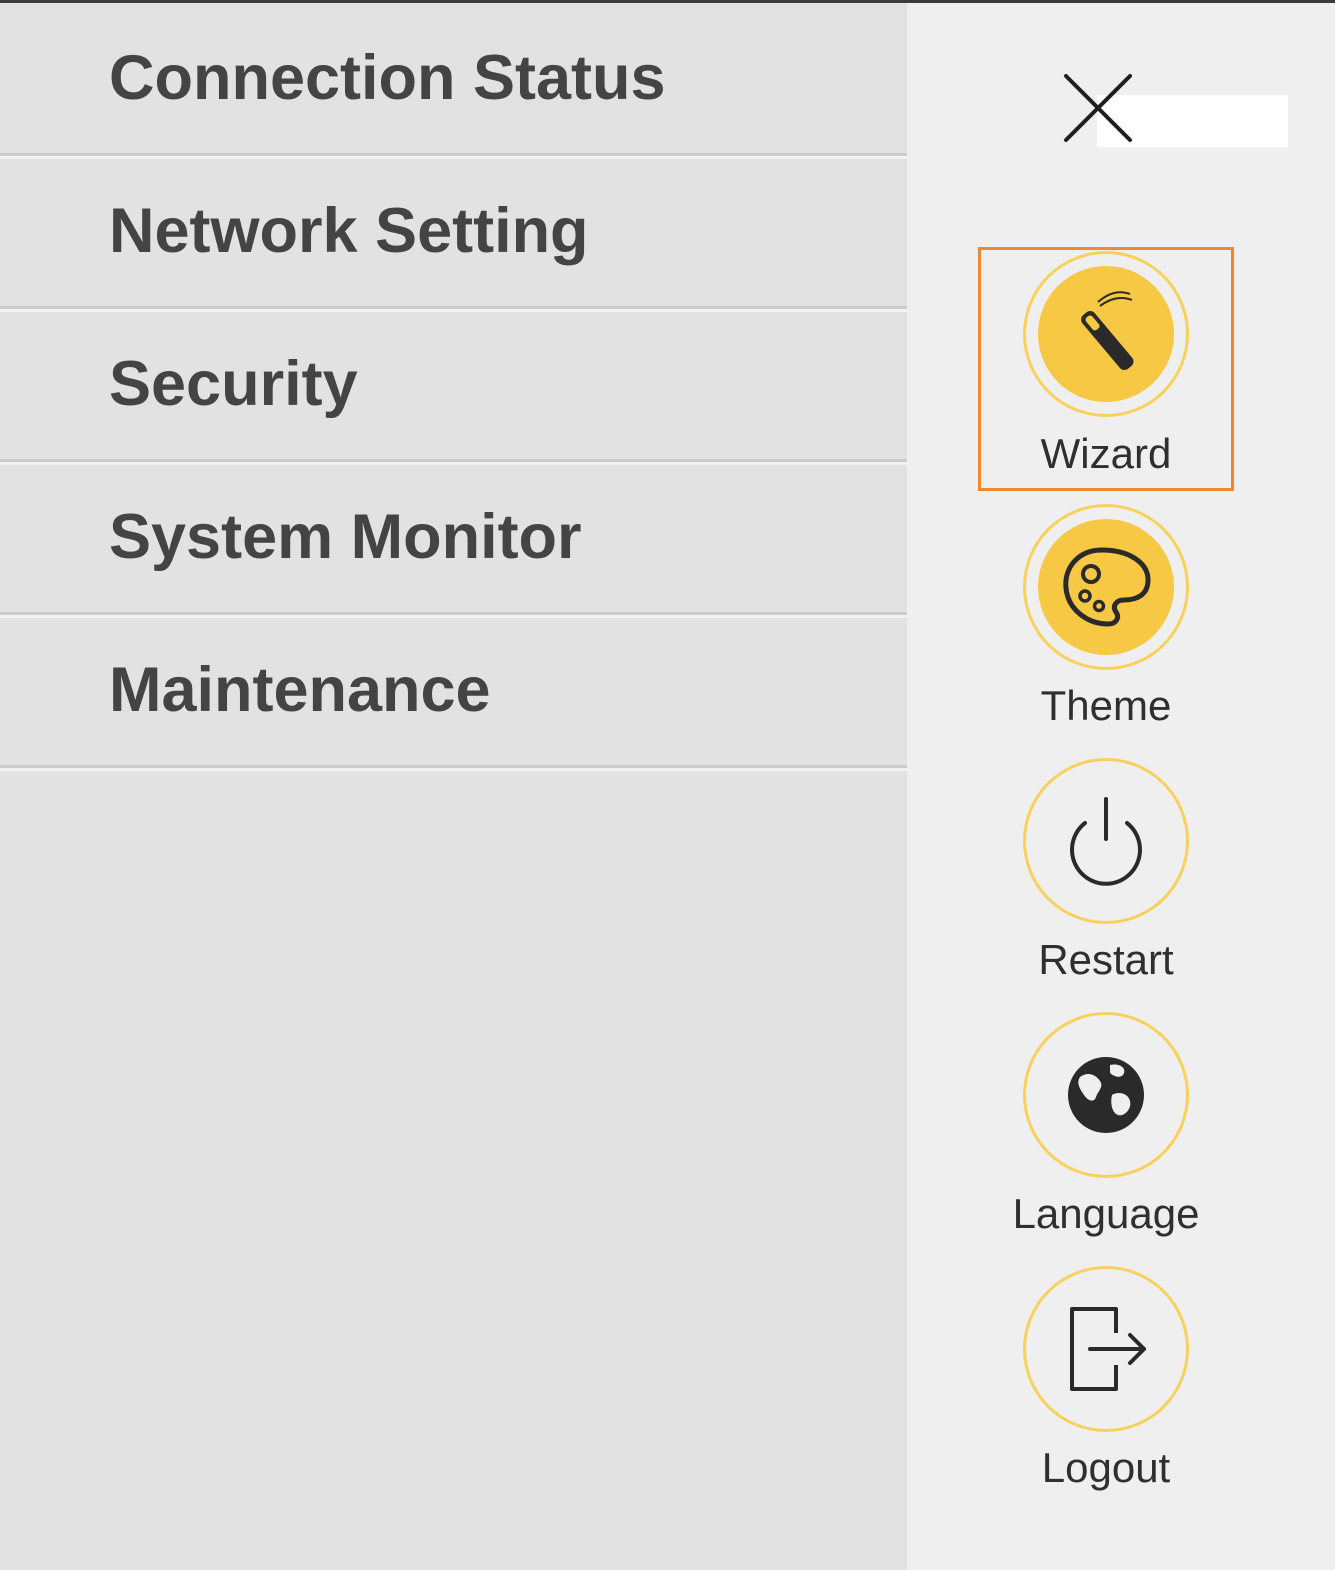 Image resolution: width=1335 pixels, height=1570 pixels. I want to click on menu-item-label: Security, so click(233, 384).